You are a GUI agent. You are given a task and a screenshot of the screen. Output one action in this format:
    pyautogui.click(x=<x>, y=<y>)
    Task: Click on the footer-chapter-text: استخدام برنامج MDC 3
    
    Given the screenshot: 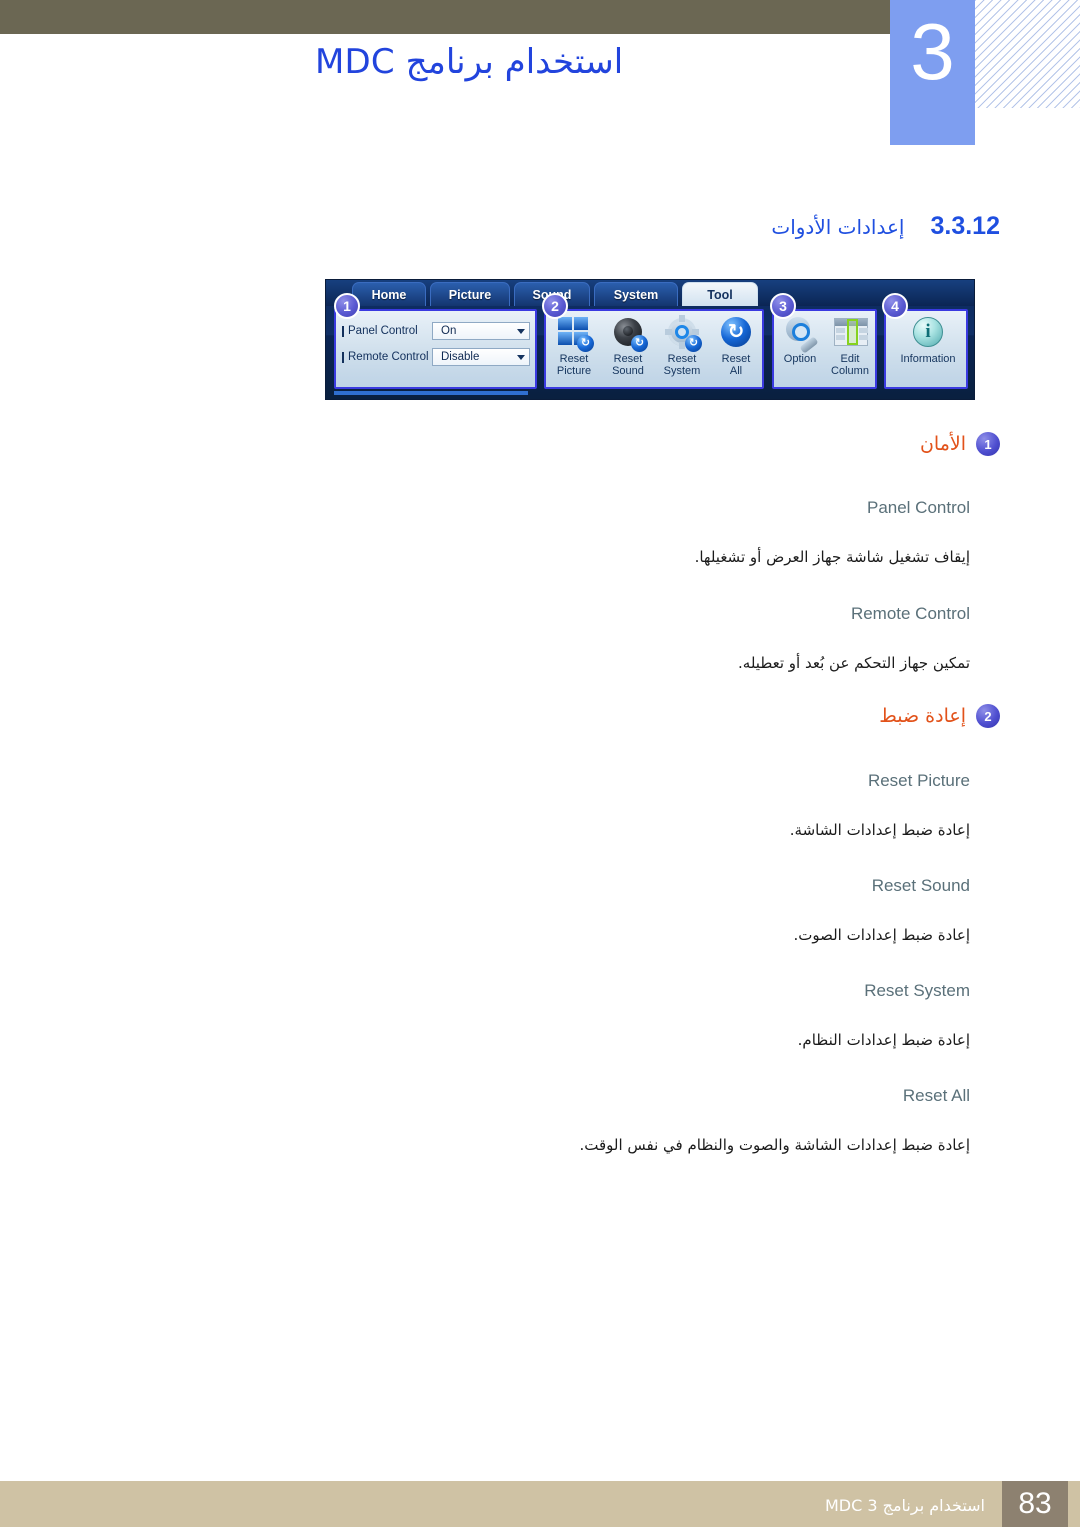 What is the action you would take?
    pyautogui.click(x=905, y=1505)
    